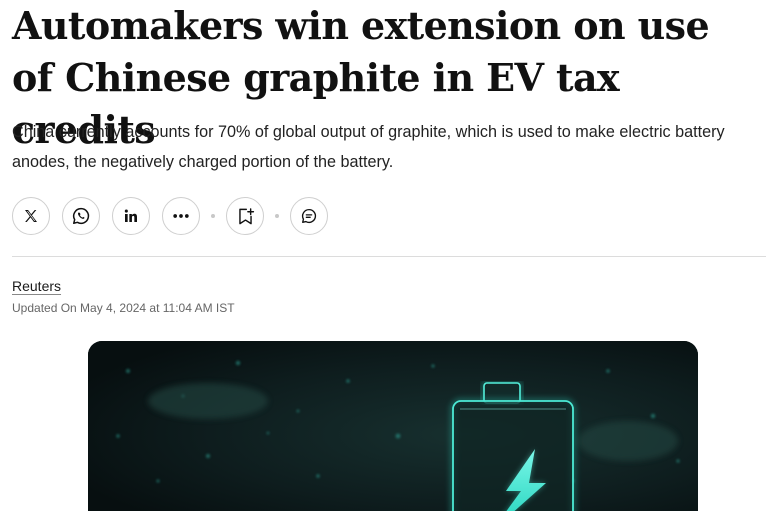 This screenshot has width=767, height=511. I want to click on share-x-button, so click(31, 216).